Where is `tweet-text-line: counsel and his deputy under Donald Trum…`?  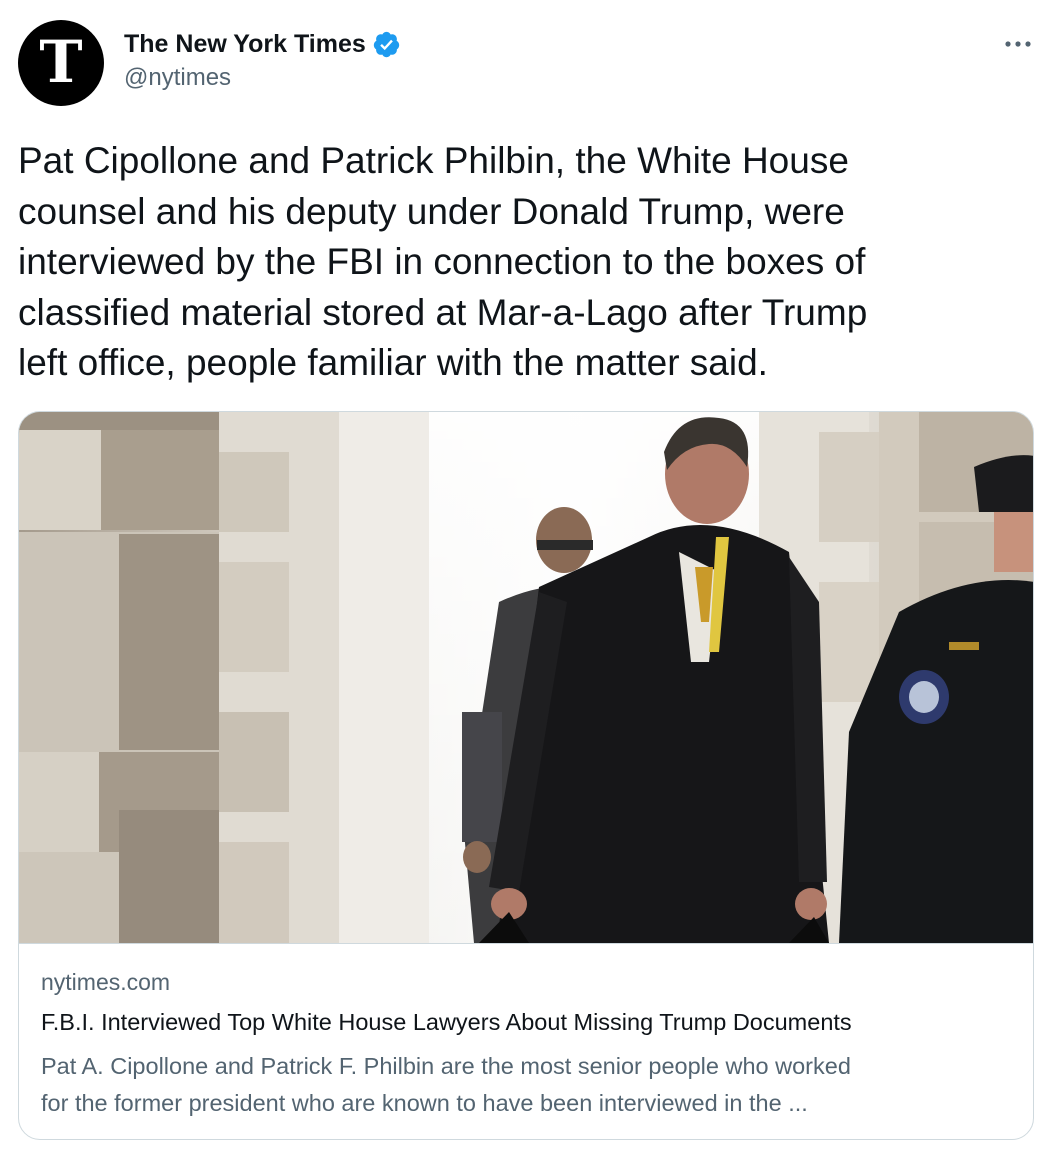
tweet-text-line: counsel and his deputy under Donald Trum… is located at coordinates (431, 211).